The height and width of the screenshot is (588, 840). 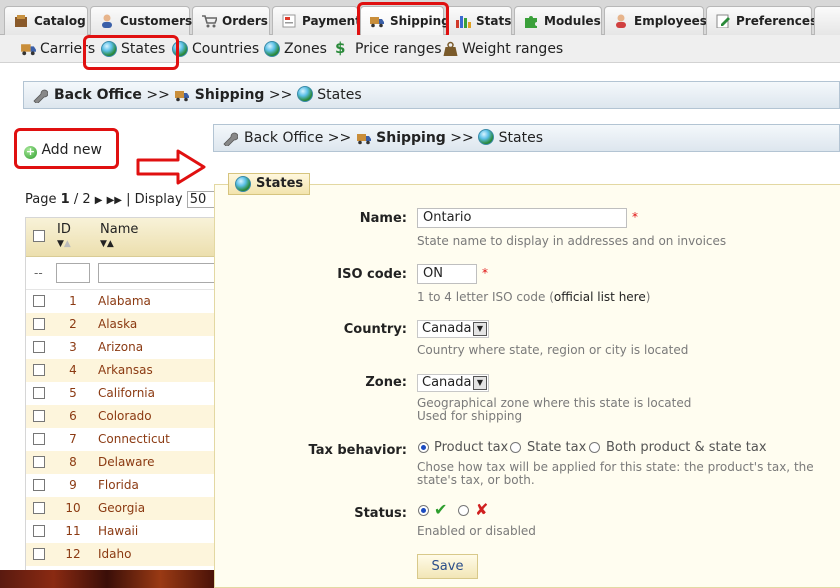 What do you see at coordinates (340, 48) in the screenshot?
I see `dollar-icon: $` at bounding box center [340, 48].